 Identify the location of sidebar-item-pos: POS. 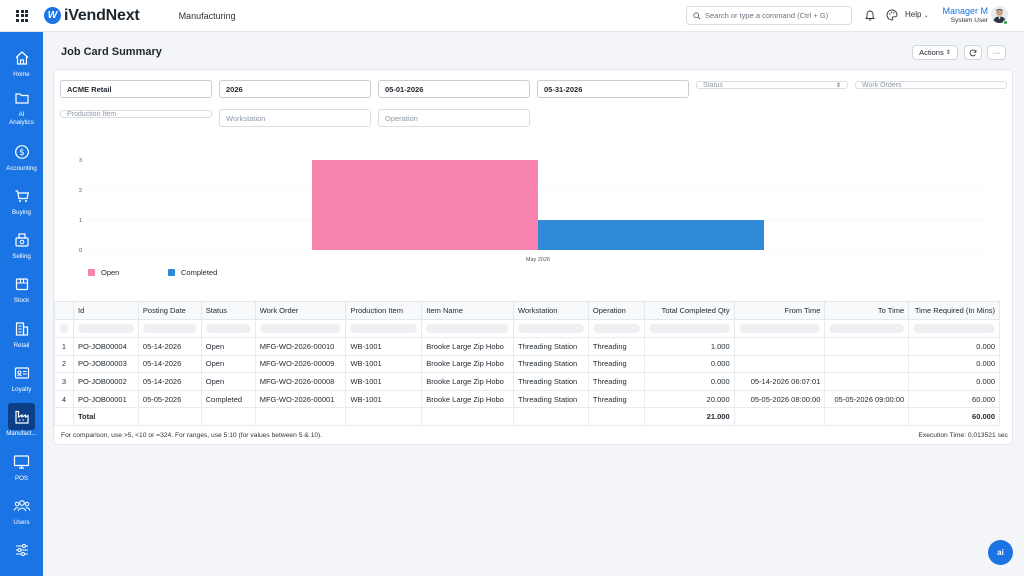
(21, 465).